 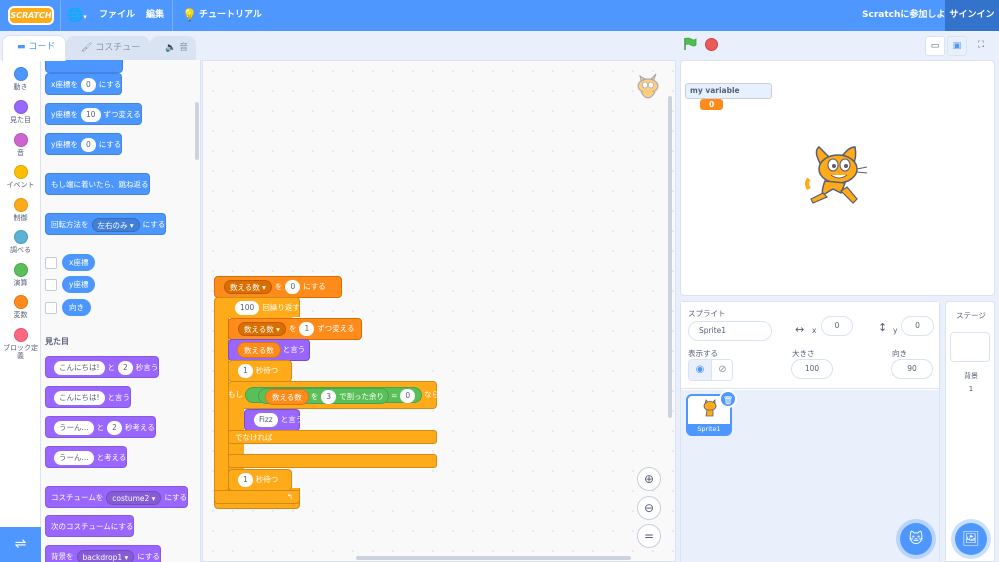 What do you see at coordinates (79, 284) in the screenshot?
I see `y-position-reporter: y座標` at bounding box center [79, 284].